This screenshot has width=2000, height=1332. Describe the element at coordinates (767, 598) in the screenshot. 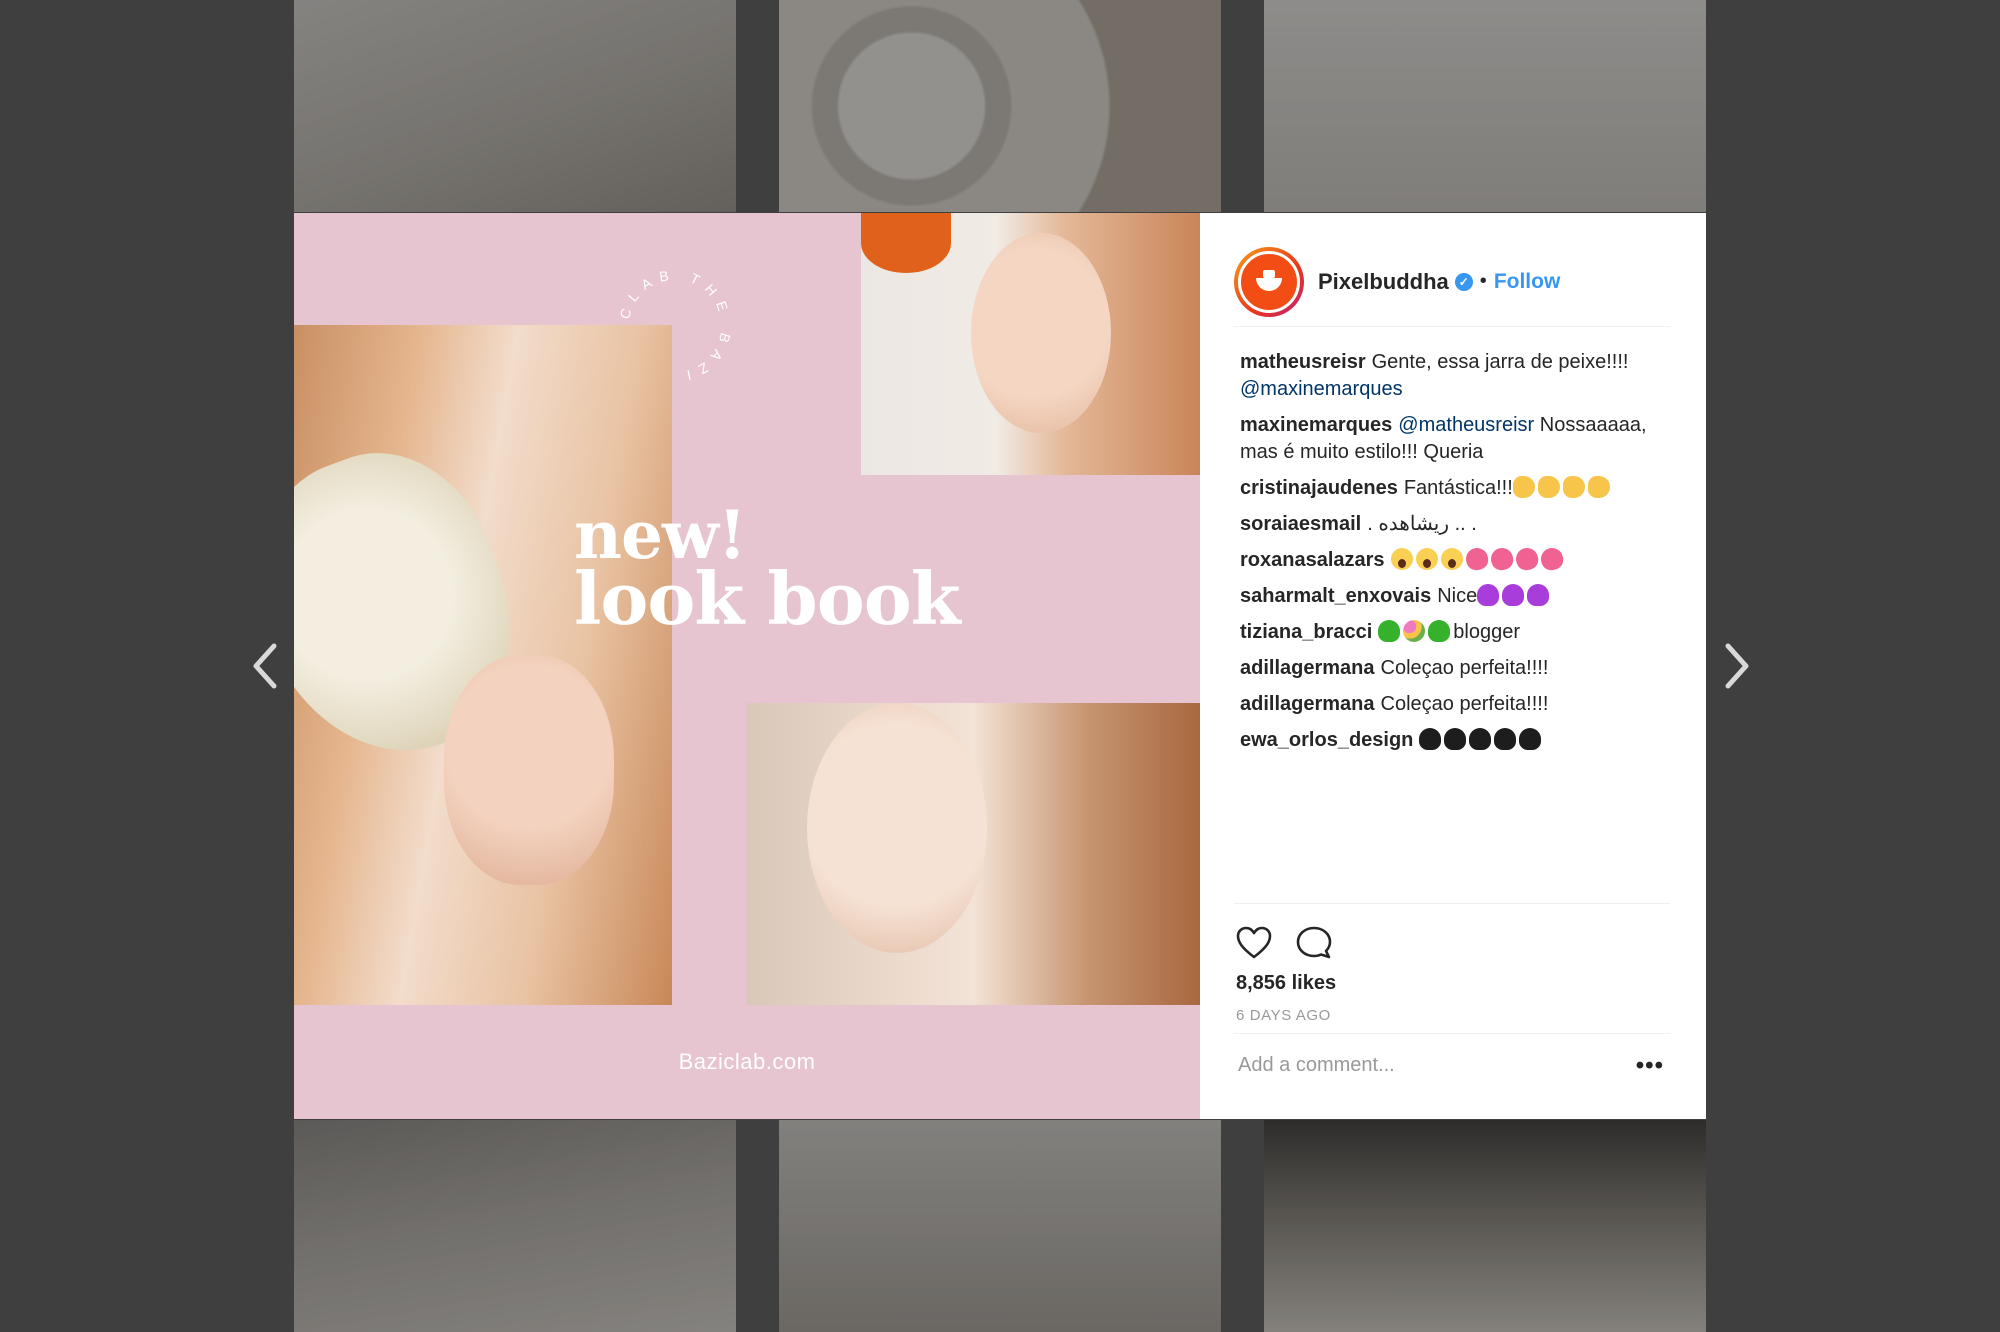

I see `headline-line-2: look book` at that location.